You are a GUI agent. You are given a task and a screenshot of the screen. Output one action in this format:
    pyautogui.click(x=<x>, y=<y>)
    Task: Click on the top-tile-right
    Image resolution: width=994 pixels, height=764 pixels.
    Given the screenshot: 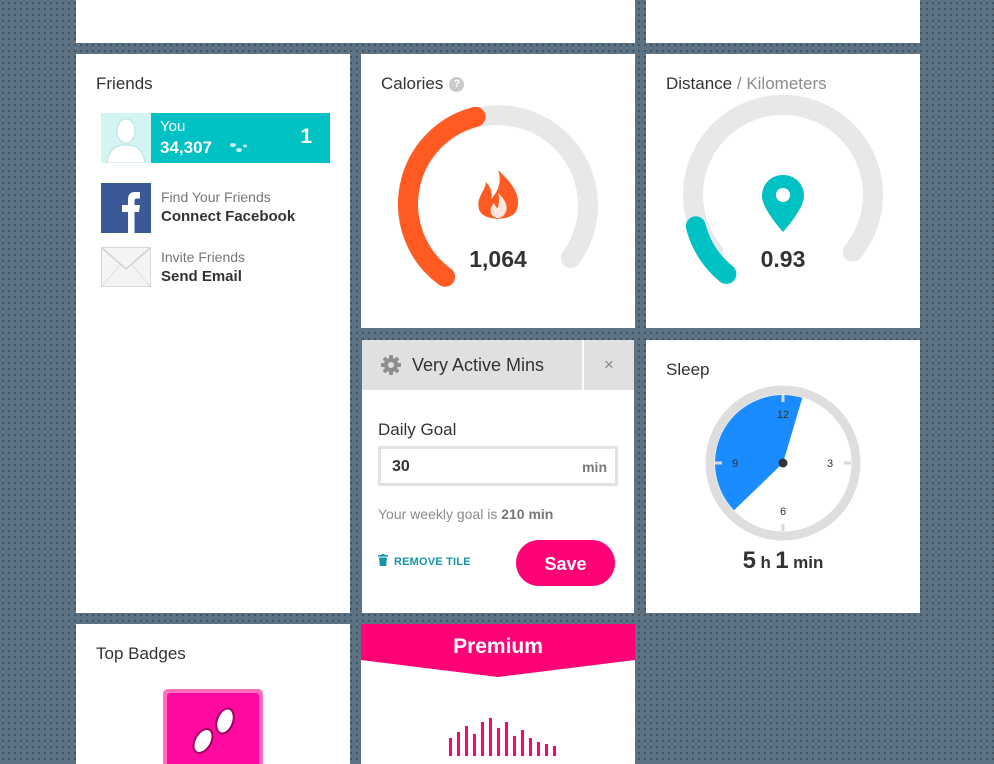 What is the action you would take?
    pyautogui.click(x=783, y=21)
    